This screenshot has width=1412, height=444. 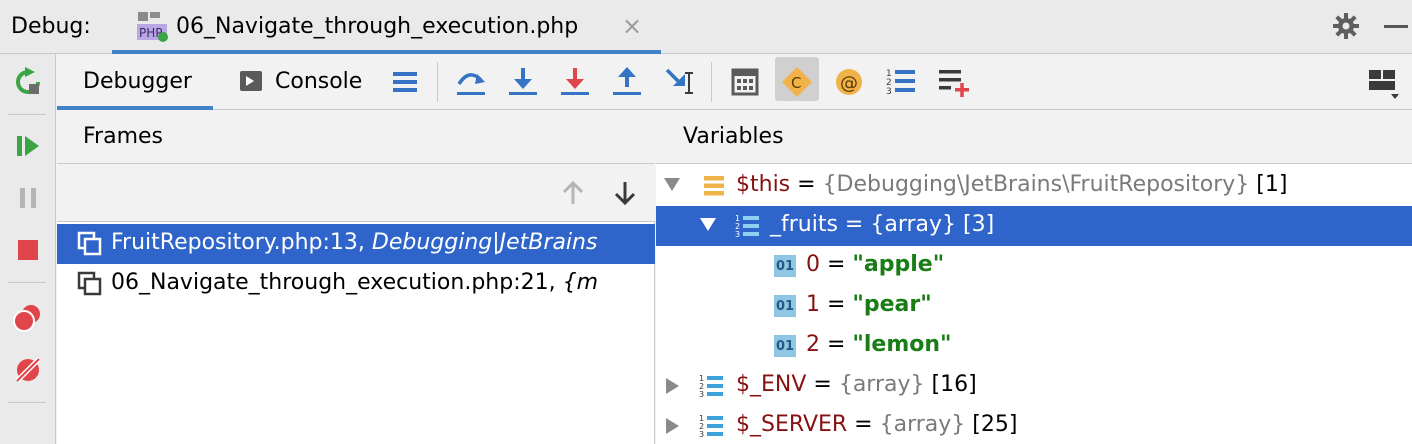 What do you see at coordinates (813, 344) in the screenshot?
I see `variable-name: 2` at bounding box center [813, 344].